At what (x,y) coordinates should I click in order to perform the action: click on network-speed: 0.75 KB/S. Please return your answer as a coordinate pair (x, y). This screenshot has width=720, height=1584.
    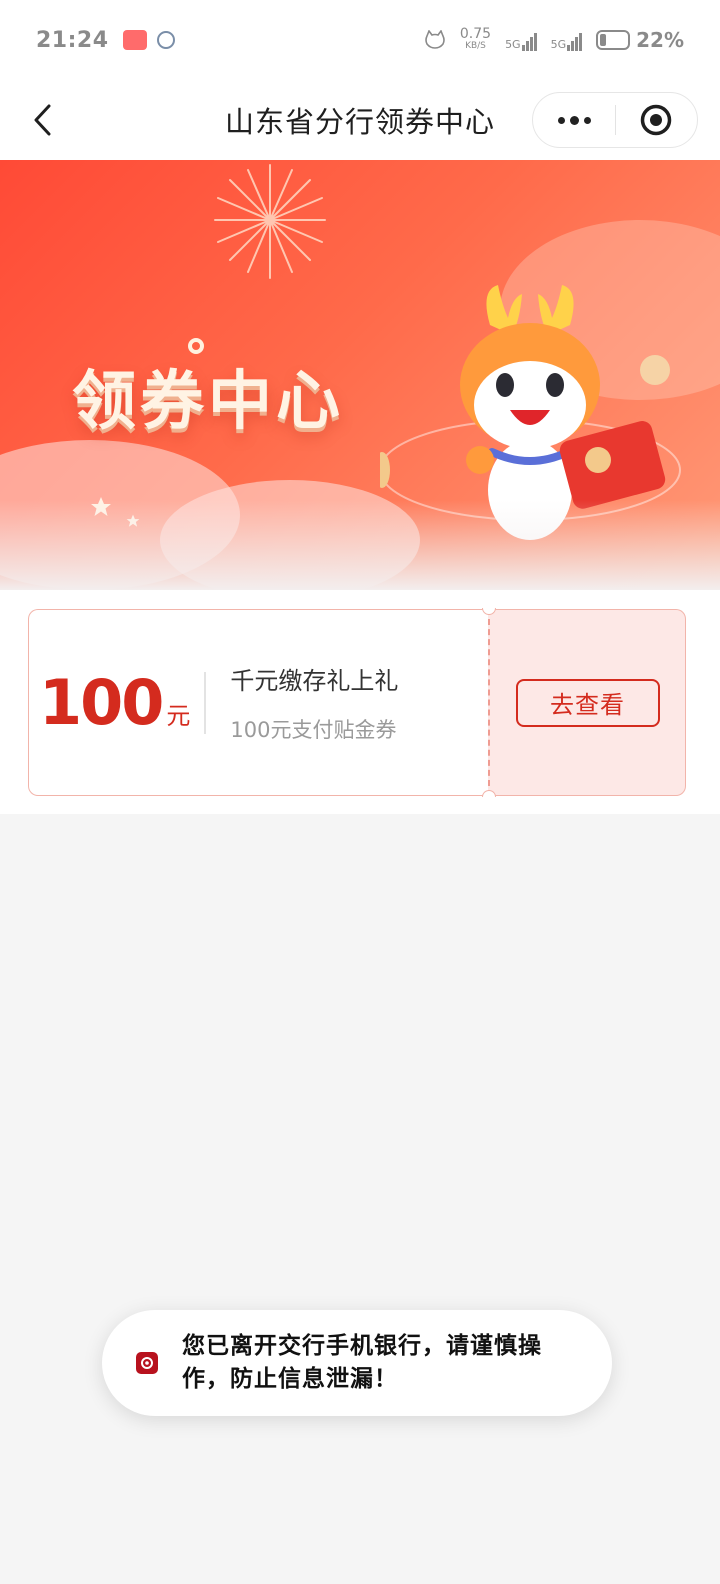
    Looking at the image, I should click on (475, 39).